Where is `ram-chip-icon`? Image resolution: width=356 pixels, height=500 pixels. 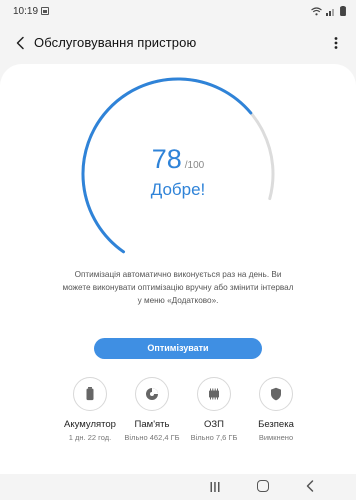
ram-chip-icon is located at coordinates (214, 394).